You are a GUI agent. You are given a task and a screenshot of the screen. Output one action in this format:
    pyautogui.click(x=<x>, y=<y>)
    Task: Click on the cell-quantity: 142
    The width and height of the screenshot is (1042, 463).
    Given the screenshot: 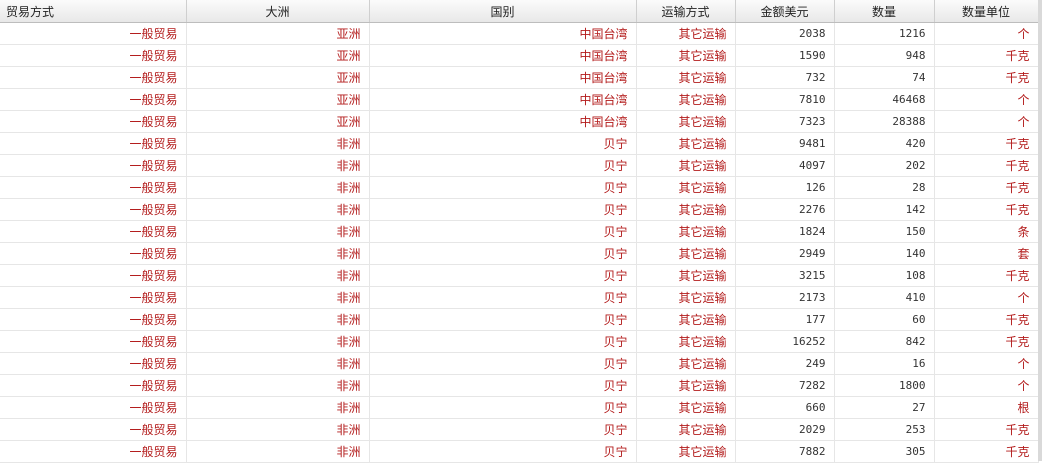 What is the action you would take?
    pyautogui.click(x=884, y=209)
    